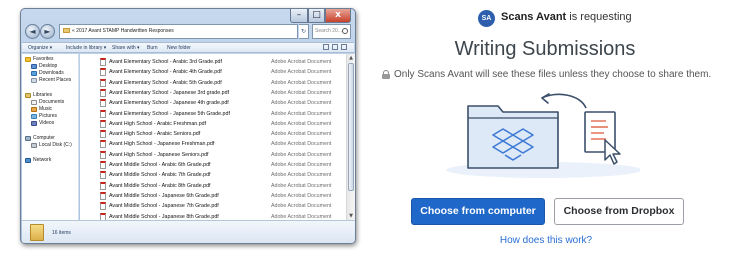 This screenshot has height=254, width=744. Describe the element at coordinates (50, 123) in the screenshot. I see `nav-item-videos: Videos` at that location.